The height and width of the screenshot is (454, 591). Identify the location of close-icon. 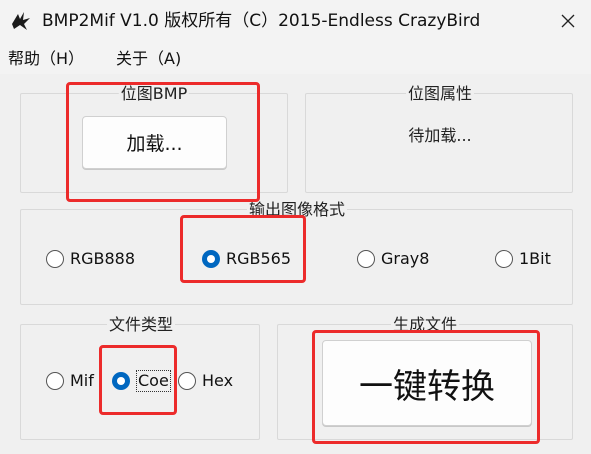
(568, 22).